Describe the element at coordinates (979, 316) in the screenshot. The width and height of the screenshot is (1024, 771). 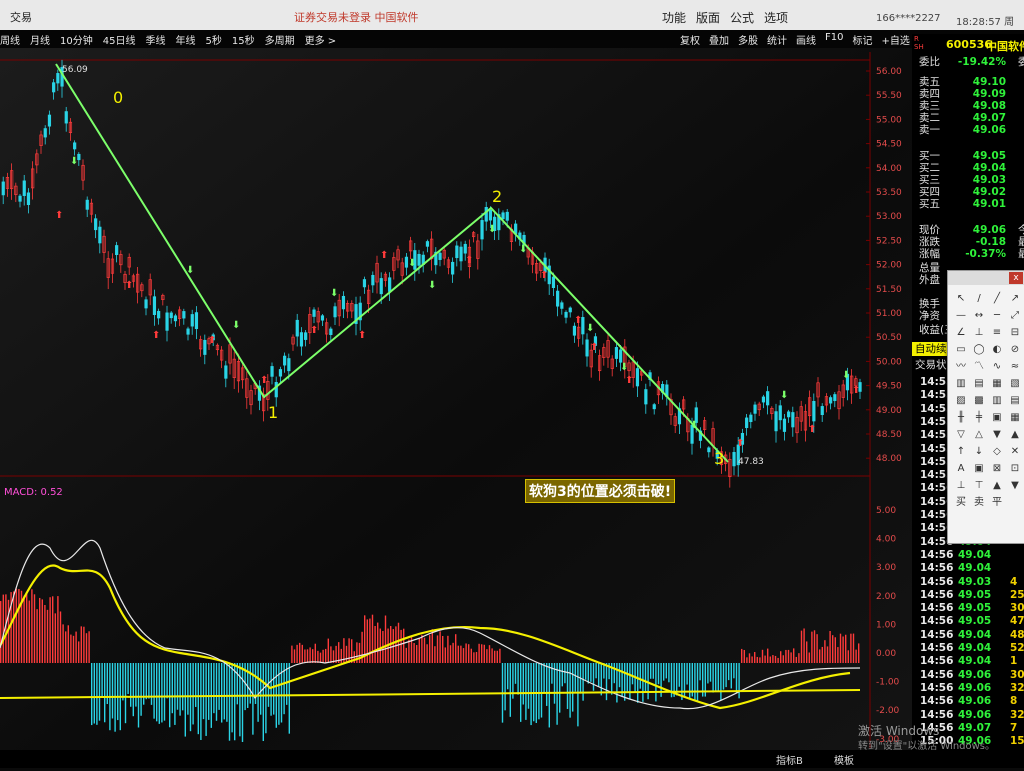
I see `palette-tool-icon: ↔` at that location.